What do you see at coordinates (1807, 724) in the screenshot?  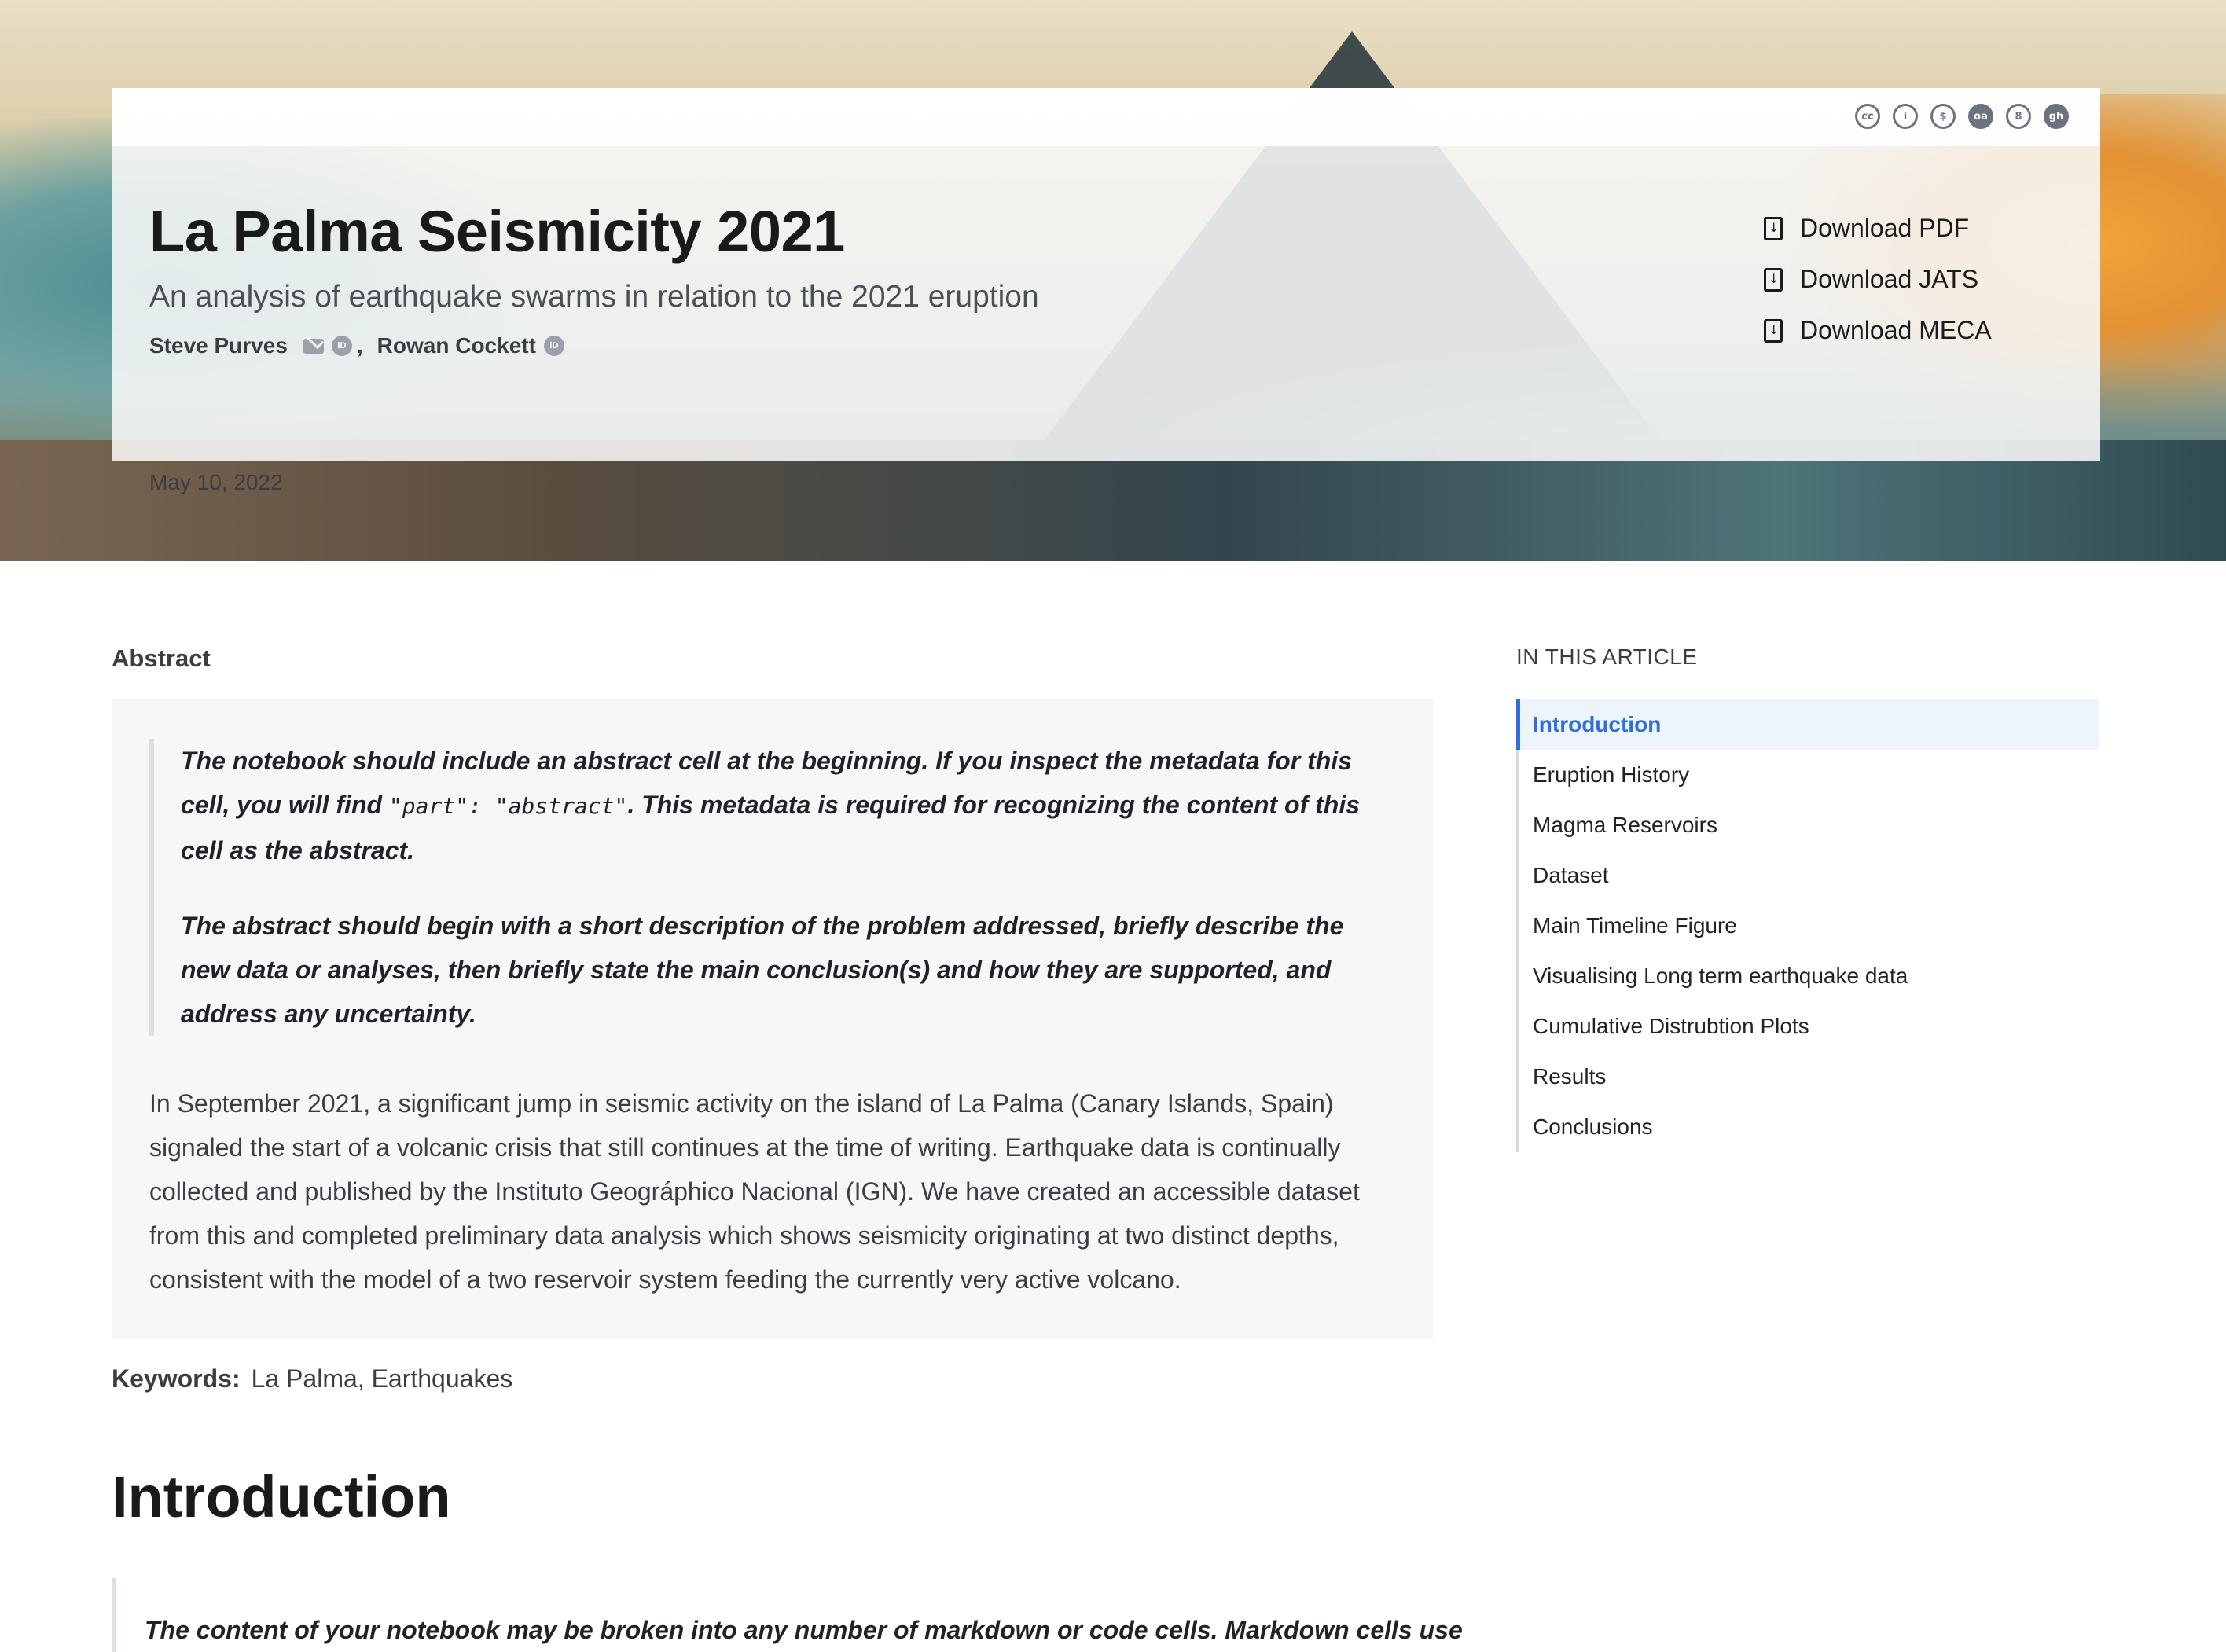 I see `toc-item-introduction: Introduction` at bounding box center [1807, 724].